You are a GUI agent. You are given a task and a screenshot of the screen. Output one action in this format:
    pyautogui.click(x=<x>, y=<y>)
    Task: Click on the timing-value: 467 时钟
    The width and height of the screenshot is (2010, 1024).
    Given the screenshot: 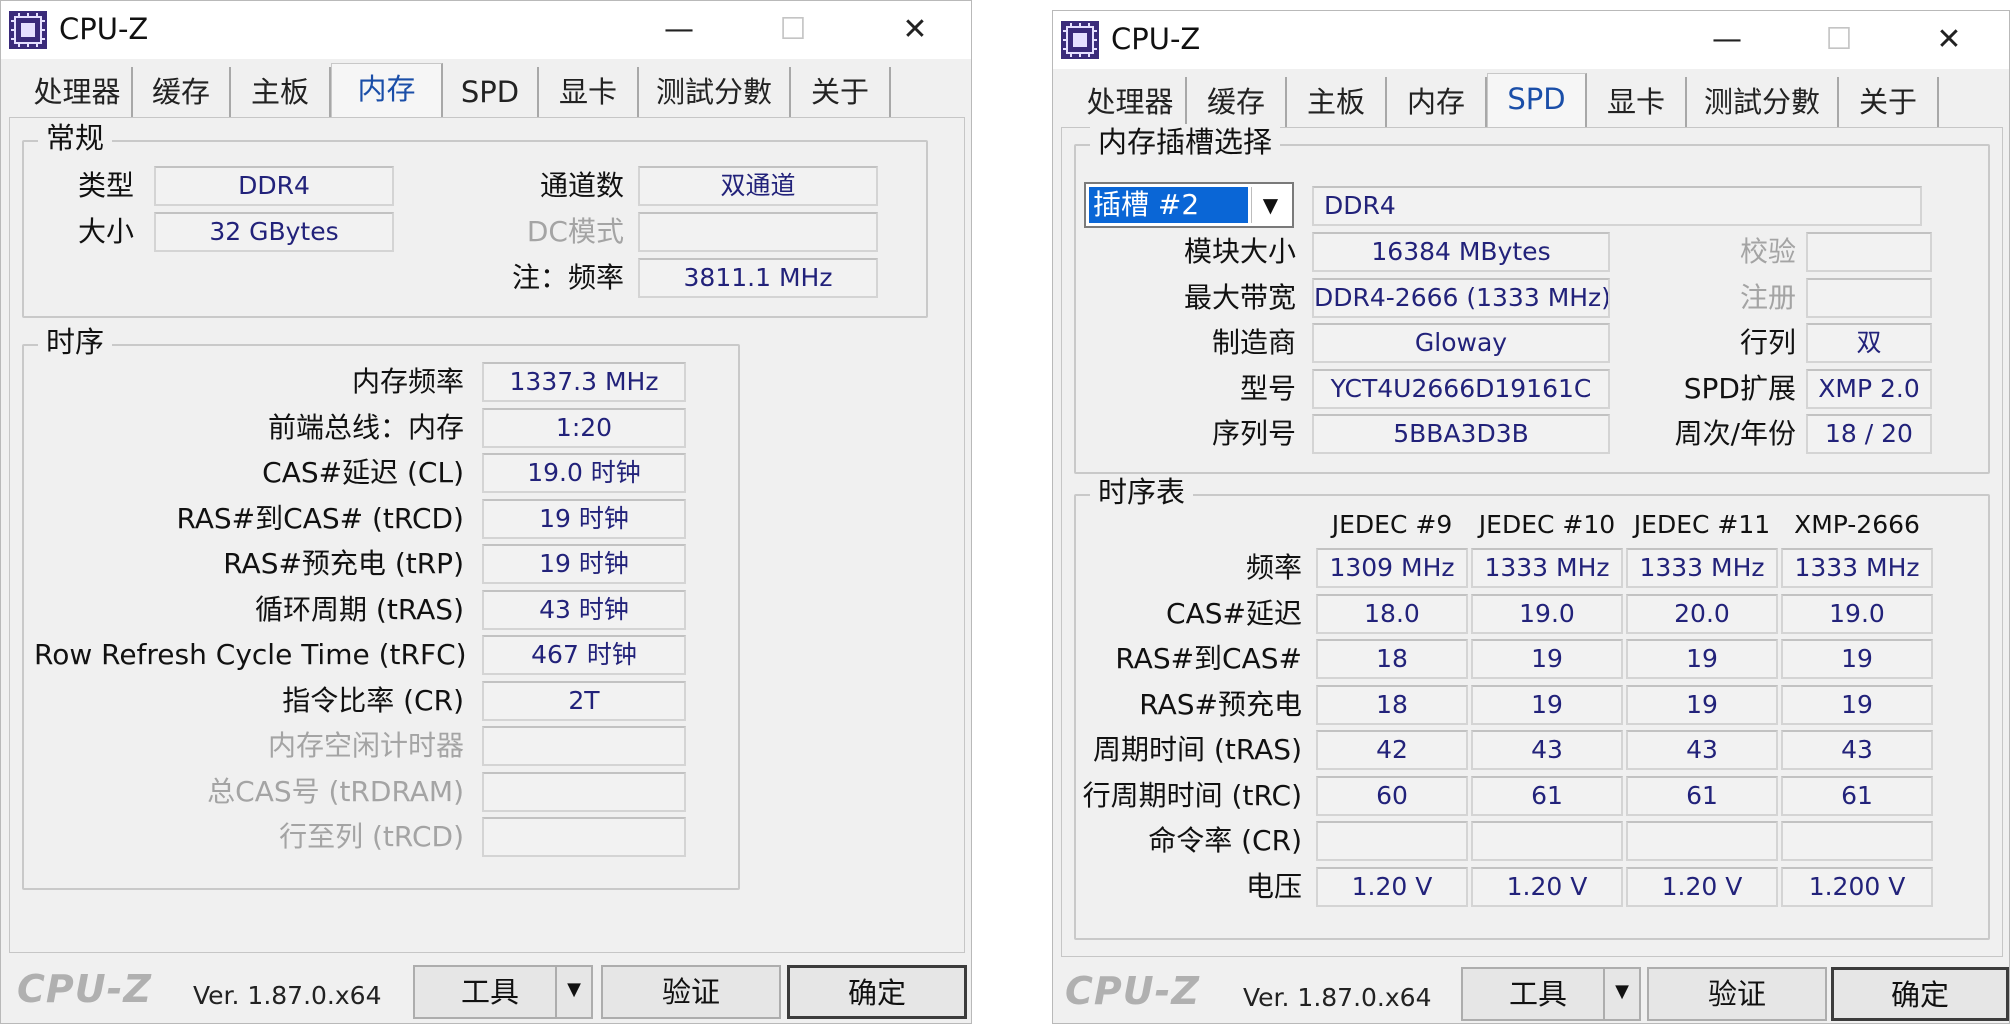 What is the action you would take?
    pyautogui.click(x=584, y=655)
    